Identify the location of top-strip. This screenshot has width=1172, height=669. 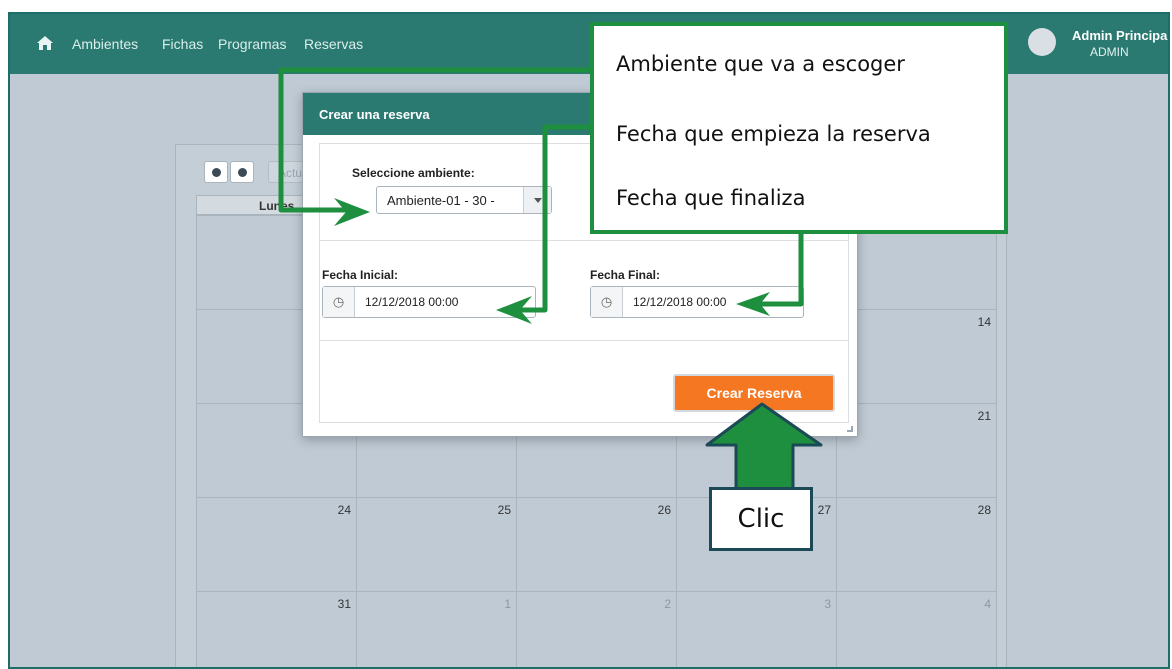
(586, 6).